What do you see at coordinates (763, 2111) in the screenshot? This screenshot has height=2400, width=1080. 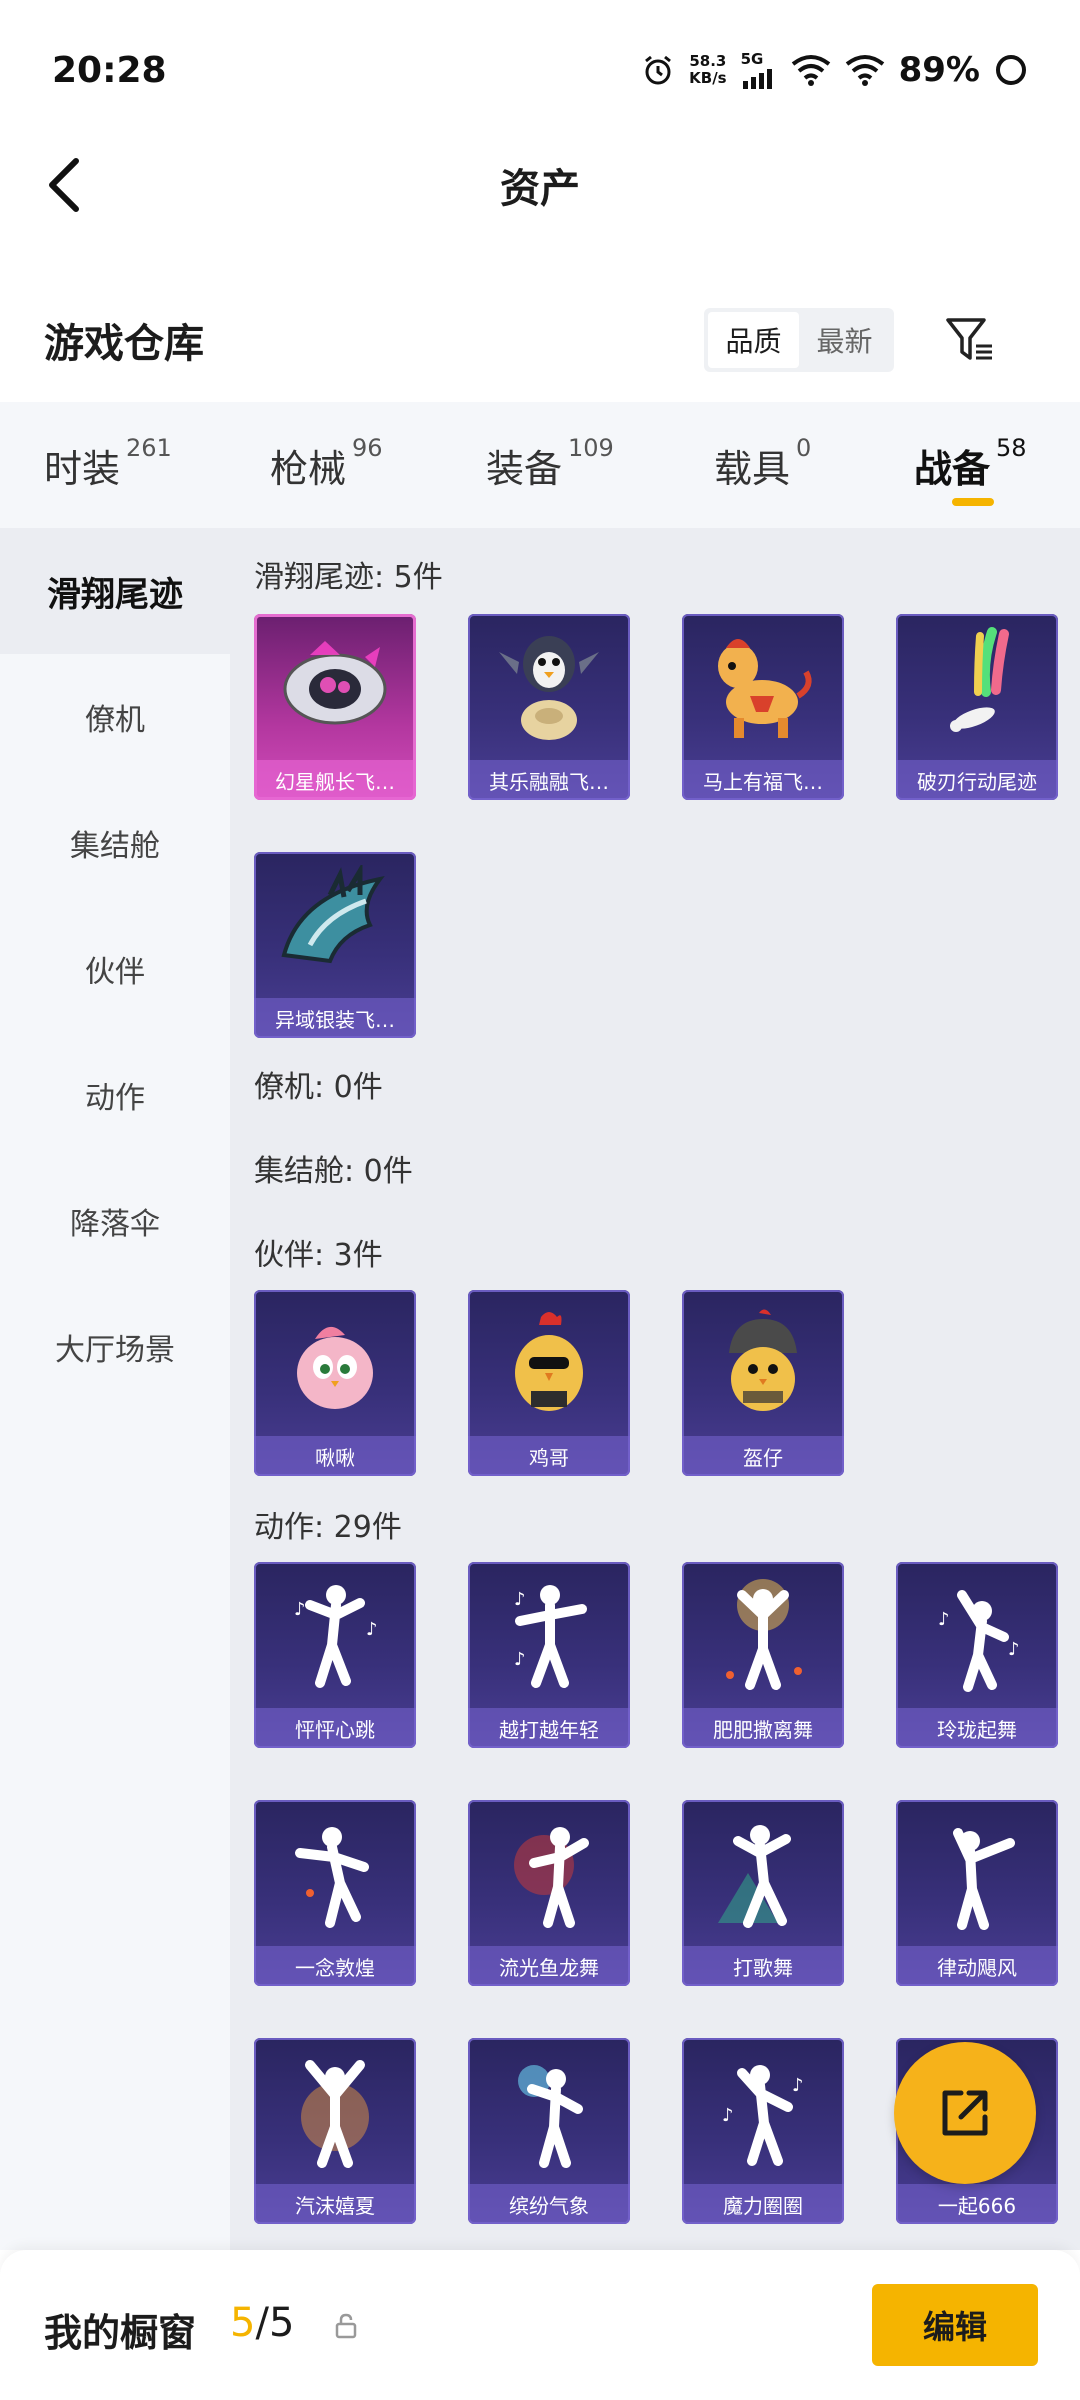 I see `item-art: ♪ ♪` at bounding box center [763, 2111].